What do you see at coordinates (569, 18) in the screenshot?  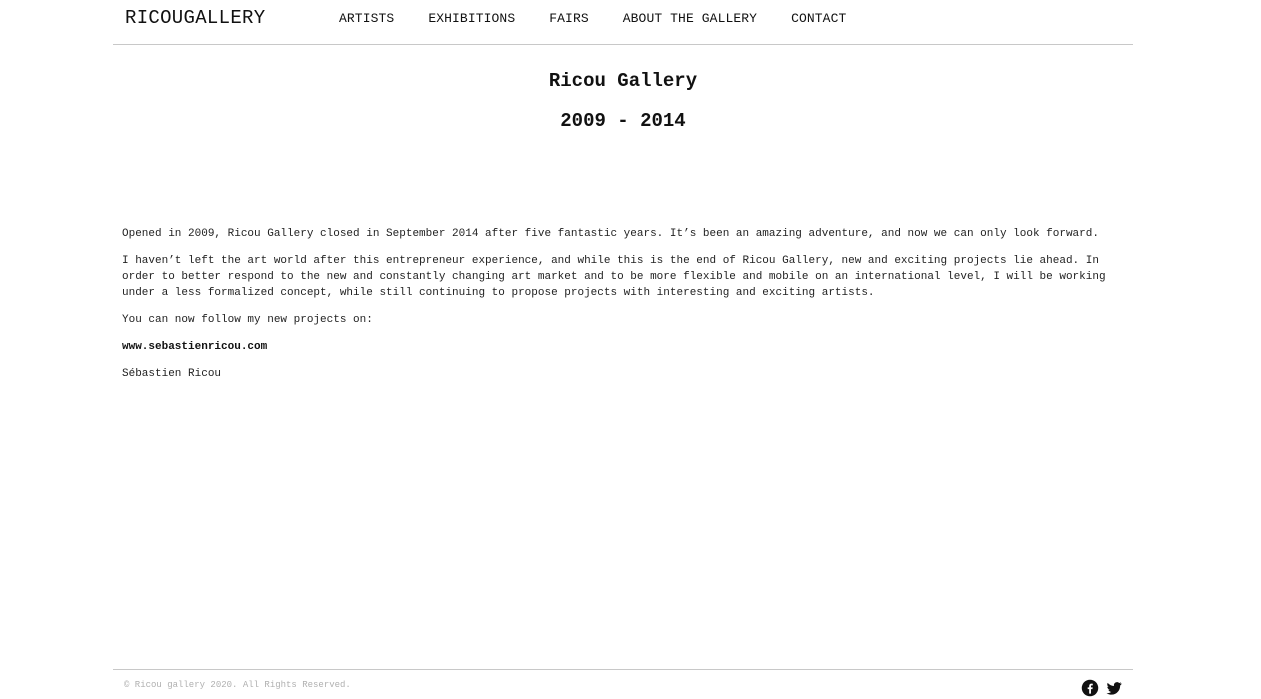 I see `nav-item-fairs: FAIRS` at bounding box center [569, 18].